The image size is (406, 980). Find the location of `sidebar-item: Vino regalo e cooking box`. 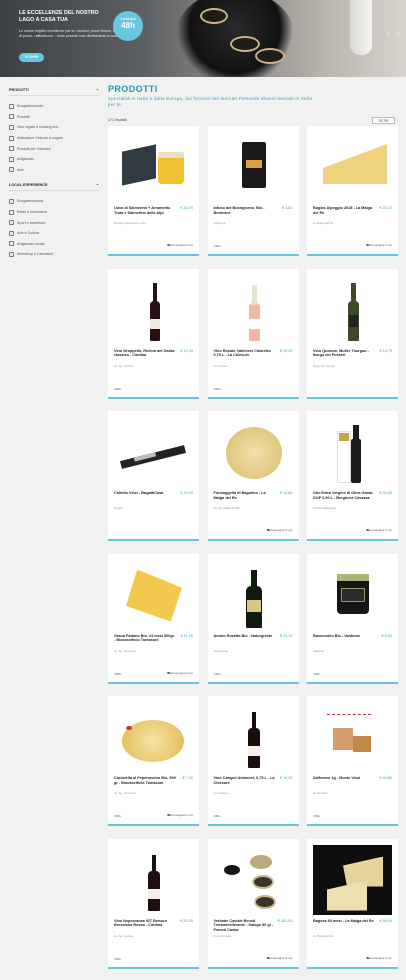

sidebar-item: Vino regalo e cooking box is located at coordinates (54, 127).